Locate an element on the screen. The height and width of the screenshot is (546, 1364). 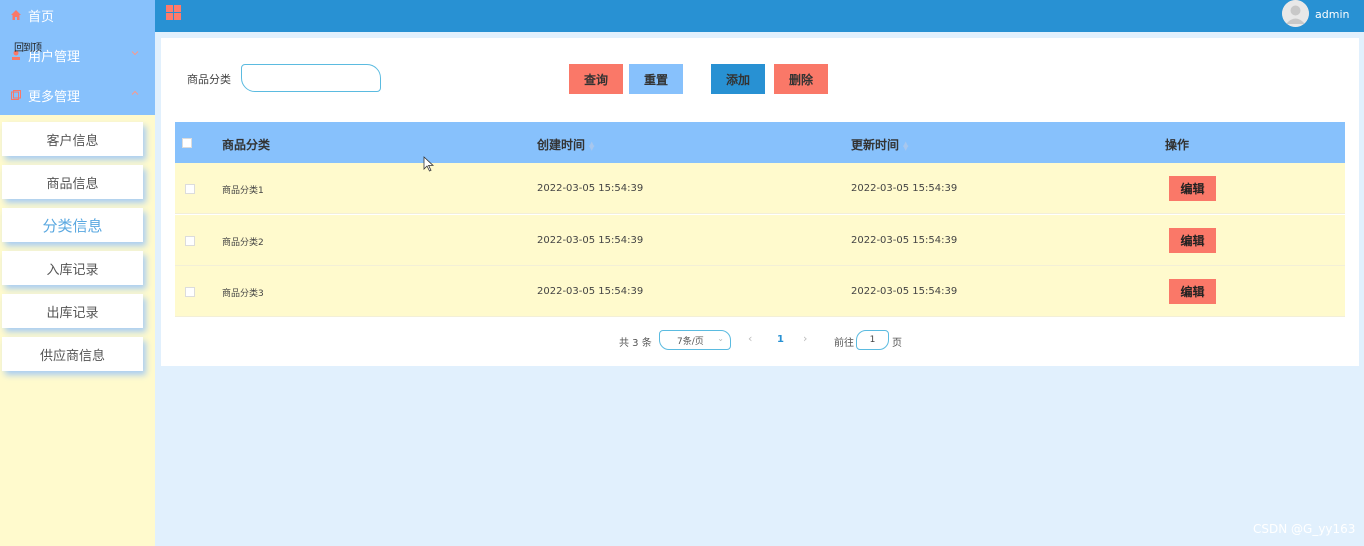
cell-category: 商品分类3 is located at coordinates (243, 294).